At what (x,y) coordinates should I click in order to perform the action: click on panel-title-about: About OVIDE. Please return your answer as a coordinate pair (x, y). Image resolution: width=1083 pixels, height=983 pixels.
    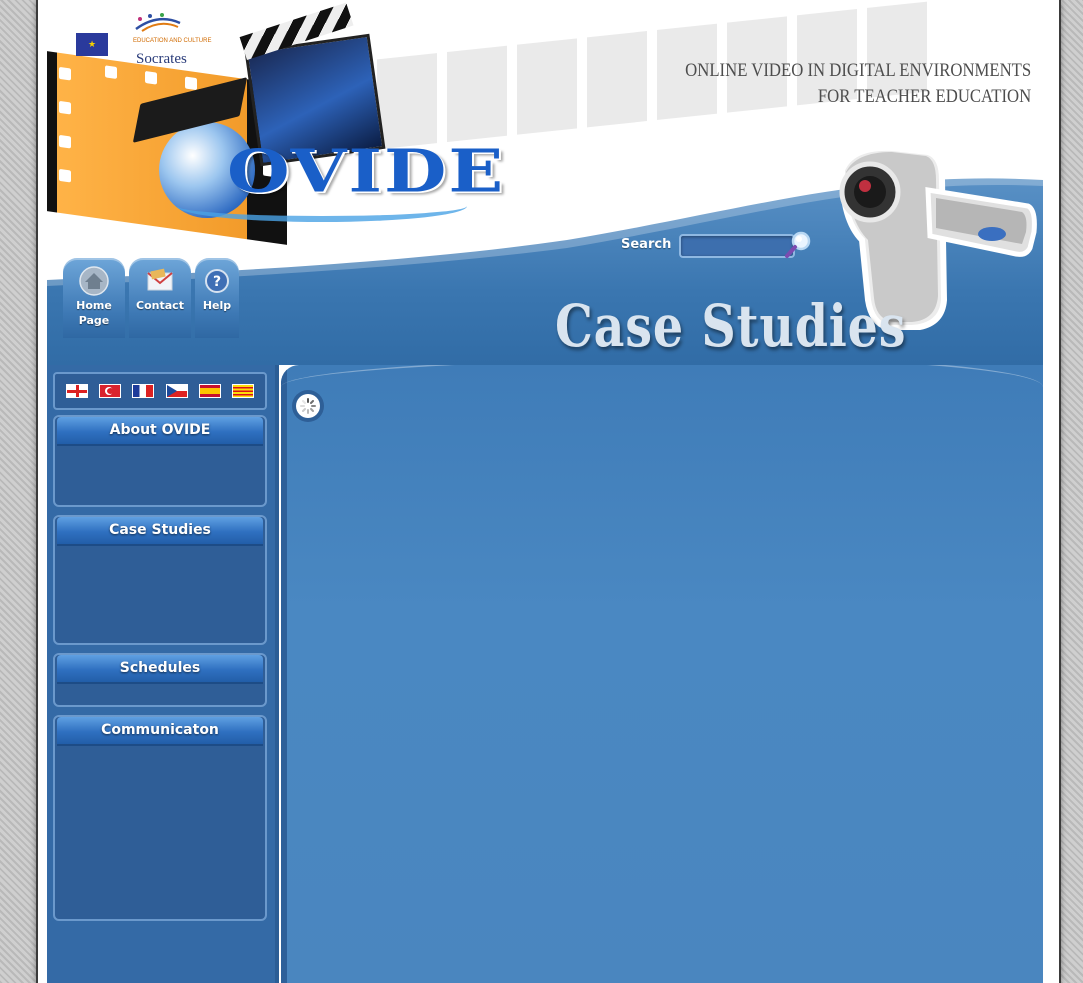
    Looking at the image, I should click on (160, 431).